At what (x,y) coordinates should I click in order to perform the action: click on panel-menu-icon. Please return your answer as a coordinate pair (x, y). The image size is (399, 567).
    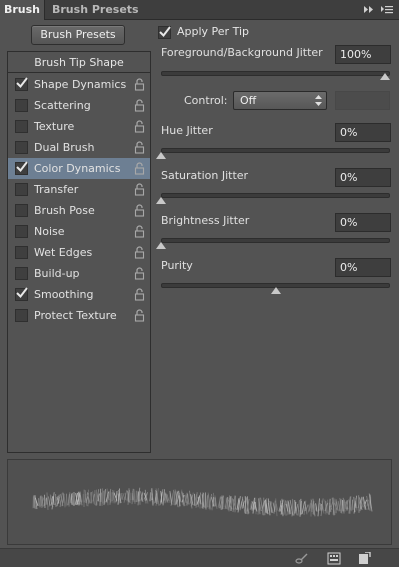
    Looking at the image, I should click on (387, 9).